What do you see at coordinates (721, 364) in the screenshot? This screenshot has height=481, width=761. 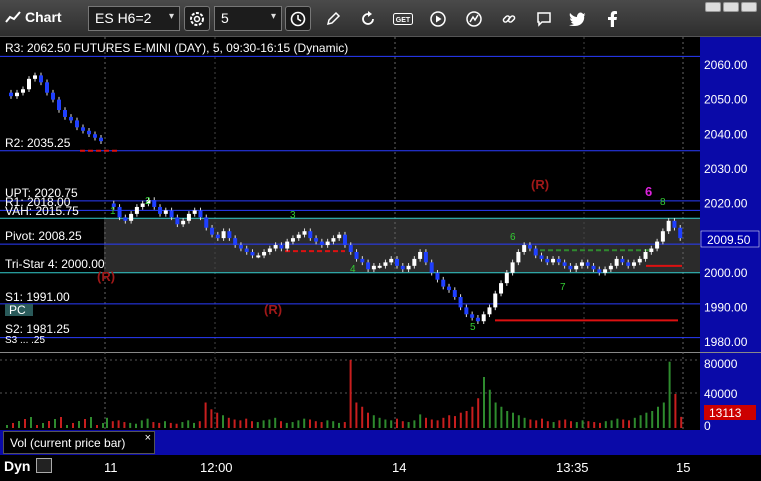 I see `vol-axis-label: 80000` at bounding box center [721, 364].